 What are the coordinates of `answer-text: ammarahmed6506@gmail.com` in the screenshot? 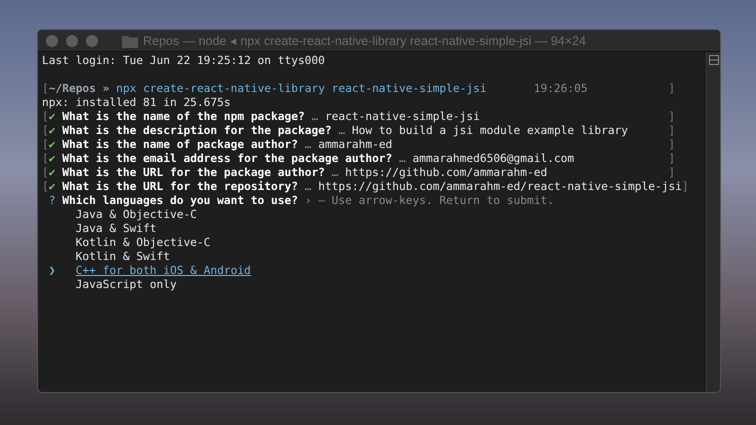 It's located at (493, 159).